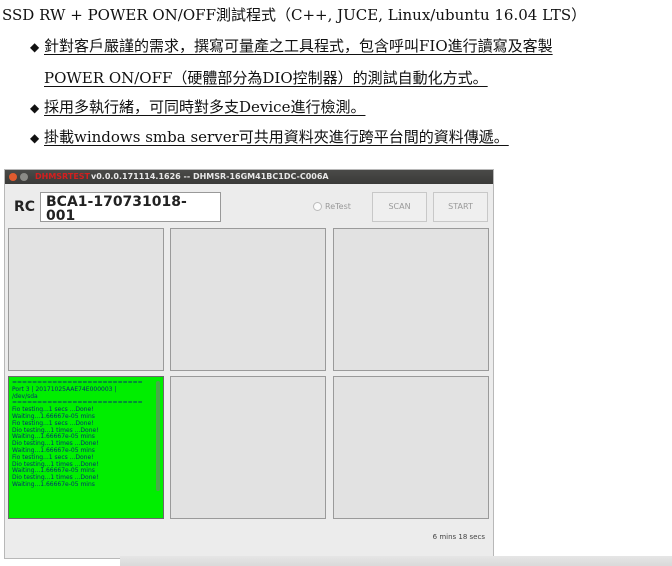 This screenshot has height=566, width=672. What do you see at coordinates (298, 46) in the screenshot?
I see `bullet-1-text: 針對客戶嚴謹的需求，撰寫可量產之工具程式，包含呼叫FIO進行讀寫及客製` at bounding box center [298, 46].